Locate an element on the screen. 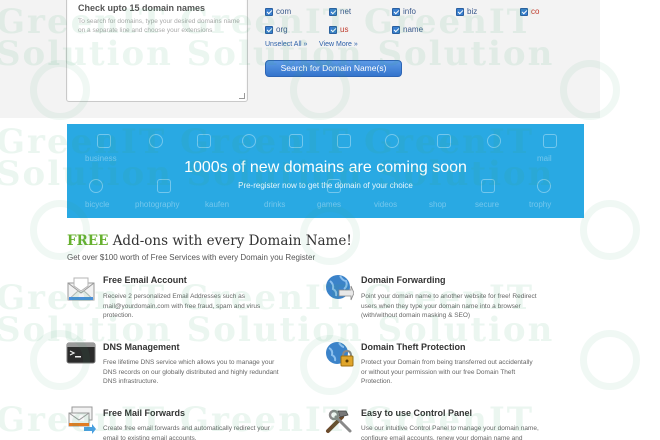 Image resolution: width=660 pixels, height=440 pixels. top-right-strip is located at coordinates (630, 59).